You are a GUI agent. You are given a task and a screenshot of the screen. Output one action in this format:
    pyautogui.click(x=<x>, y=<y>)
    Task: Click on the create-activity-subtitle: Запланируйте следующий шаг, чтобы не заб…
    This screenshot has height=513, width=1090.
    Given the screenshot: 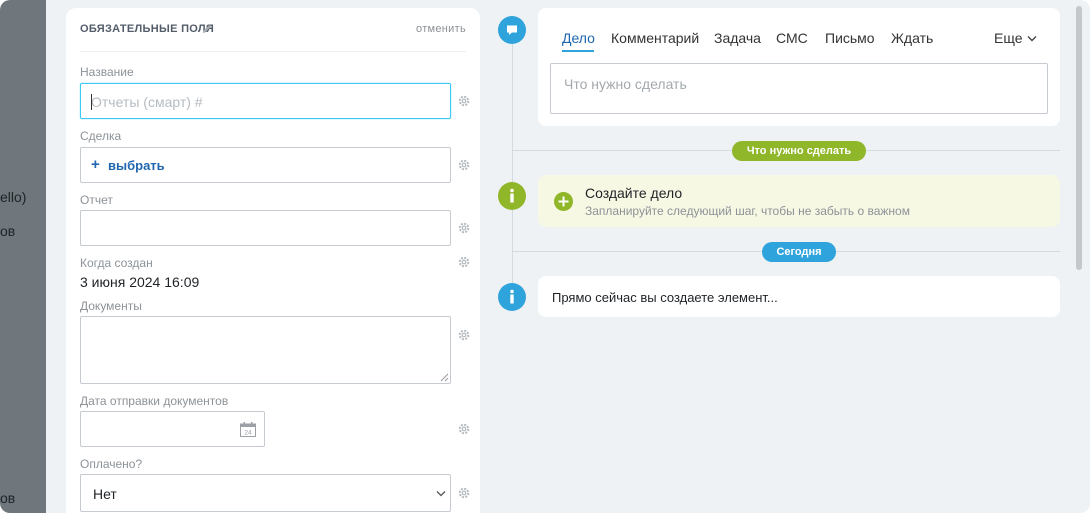 What is the action you would take?
    pyautogui.click(x=747, y=211)
    